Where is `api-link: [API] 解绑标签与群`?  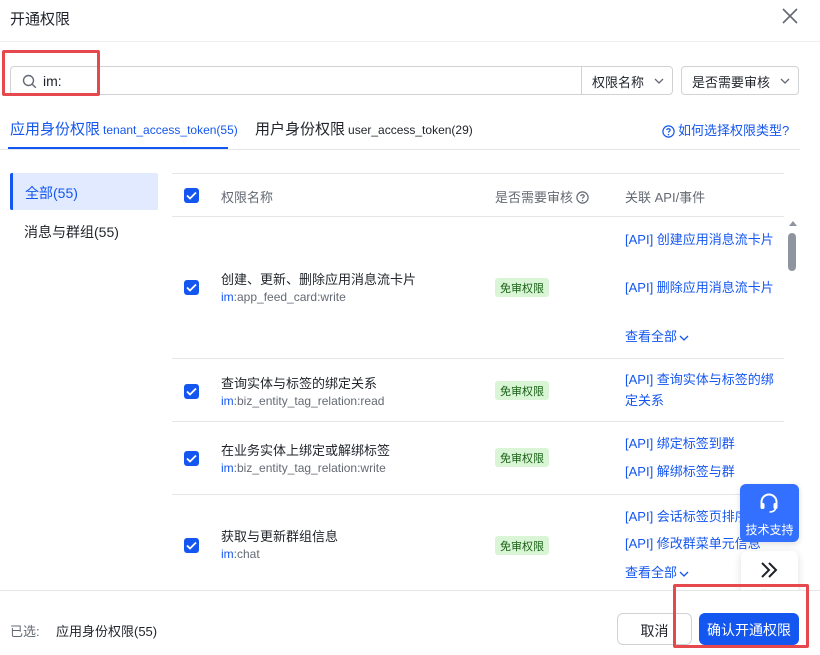 api-link: [API] 解绑标签与群 is located at coordinates (701, 471).